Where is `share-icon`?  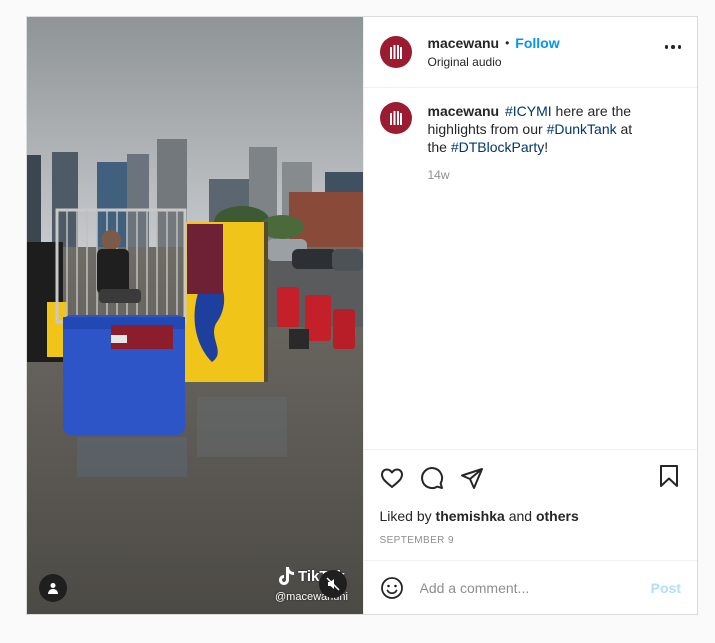 share-icon is located at coordinates (472, 478).